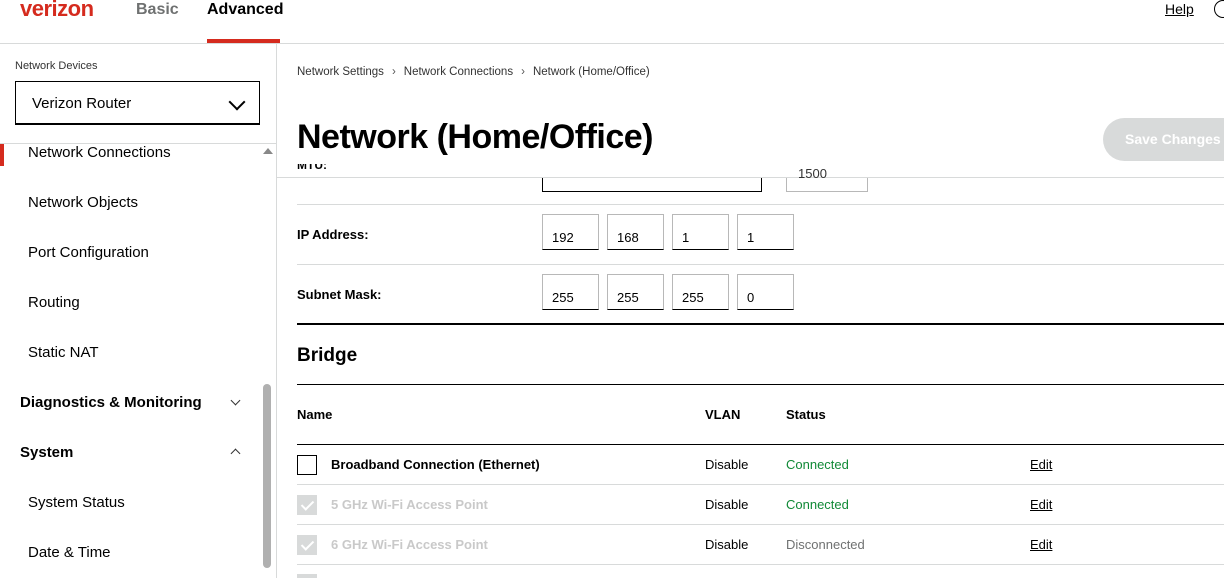 Image resolution: width=1224 pixels, height=578 pixels. Describe the element at coordinates (409, 544) in the screenshot. I see `table-cell-name: 6 GHz Wi-Fi Access Point` at that location.